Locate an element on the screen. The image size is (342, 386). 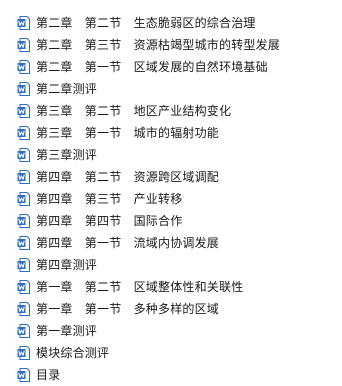
file-item: 第二章 第三节 资源枯竭型城市的转型发展 is located at coordinates (171, 45).